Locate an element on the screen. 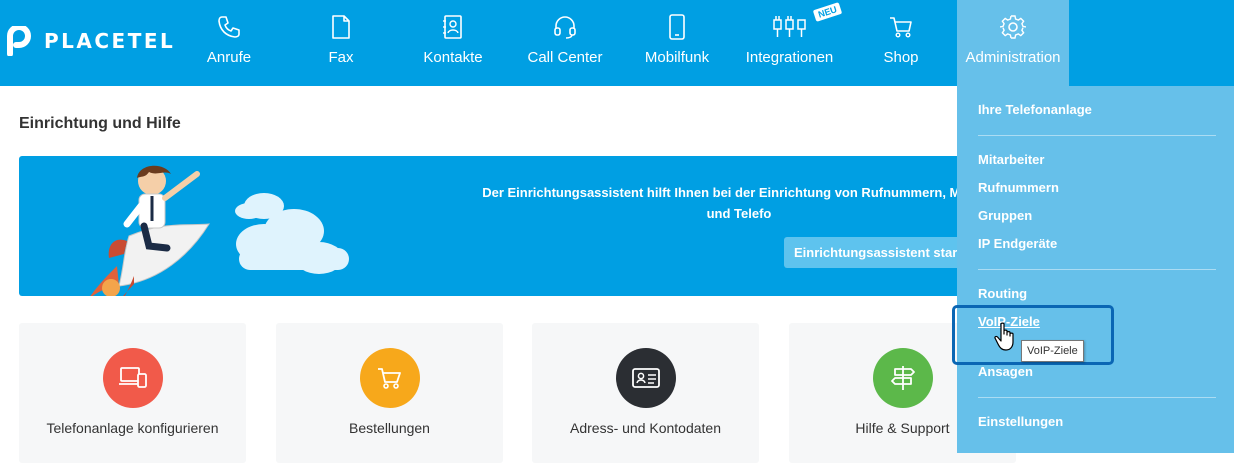 The width and height of the screenshot is (1234, 463). menu-item-employees: Mitarbeiter is located at coordinates (1011, 159).